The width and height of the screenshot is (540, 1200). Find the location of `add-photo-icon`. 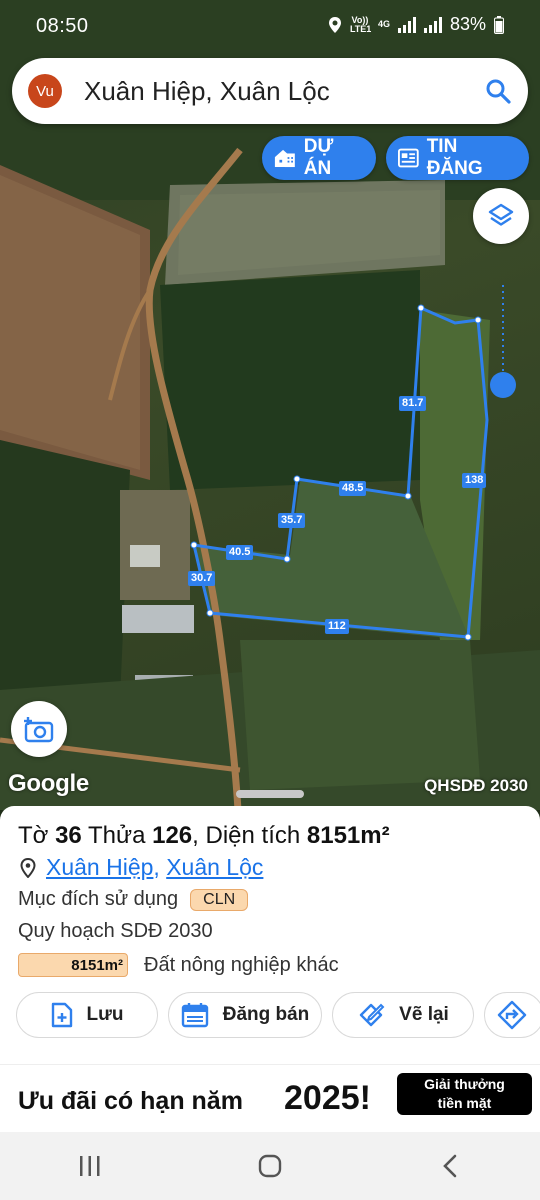

add-photo-icon is located at coordinates (39, 730).